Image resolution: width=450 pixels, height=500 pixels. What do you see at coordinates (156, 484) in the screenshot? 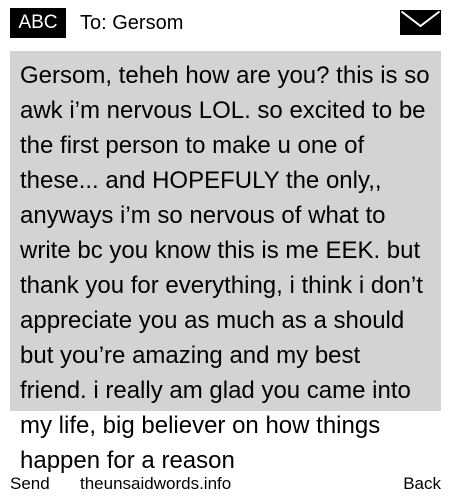
I see `watermark-text: theunsaidwords.info` at bounding box center [156, 484].